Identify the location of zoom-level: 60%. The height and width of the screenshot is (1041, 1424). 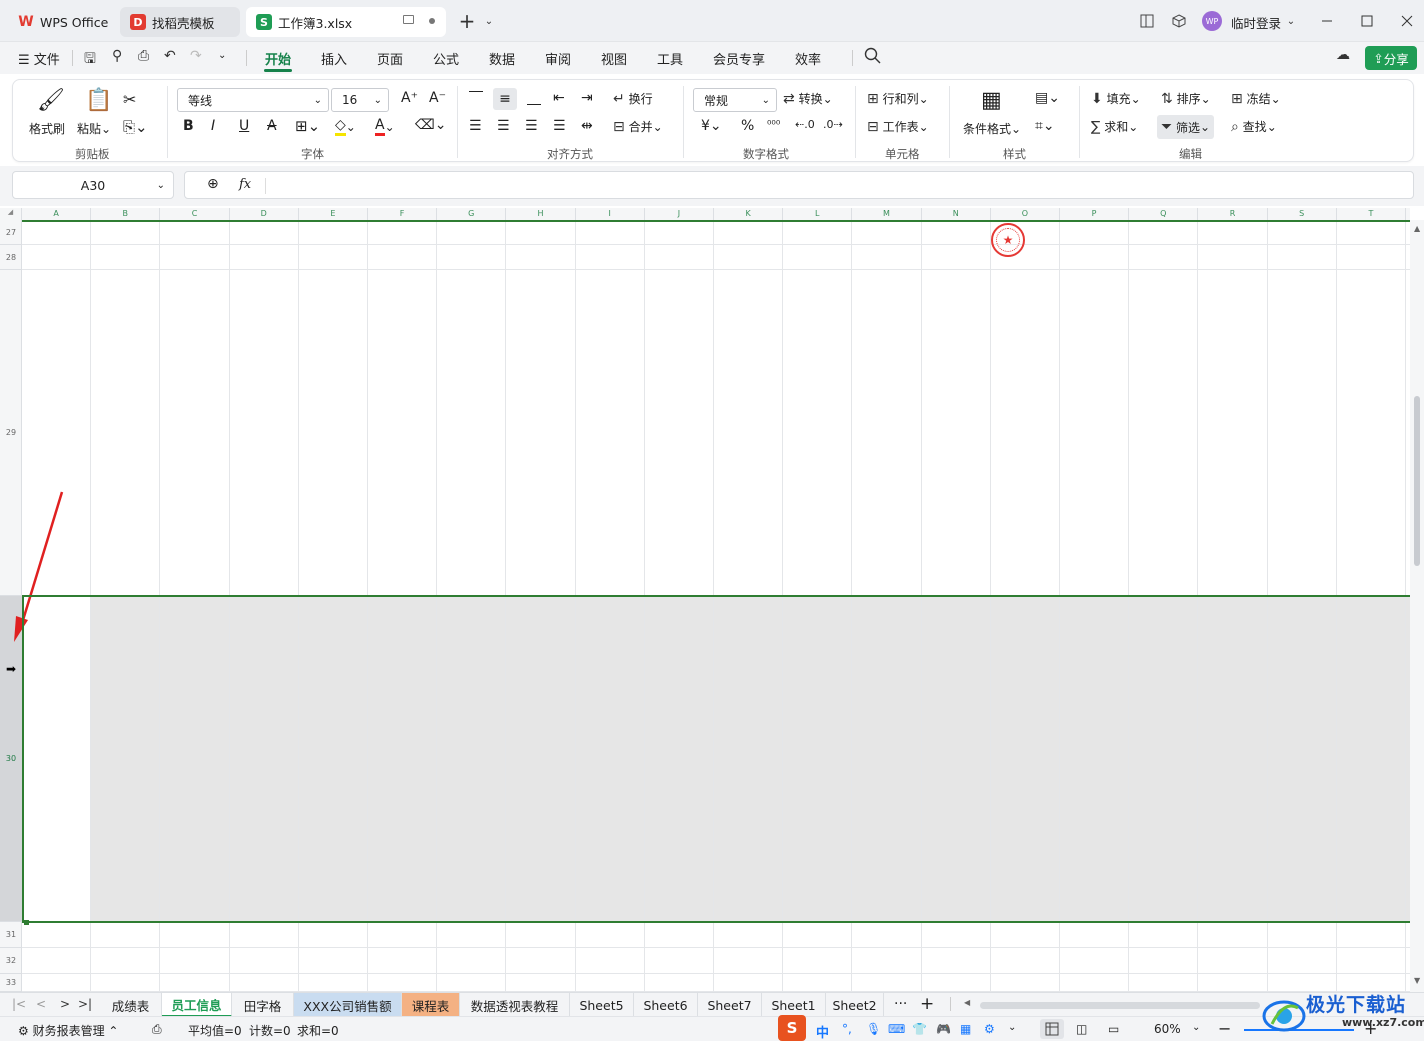
(1167, 1029).